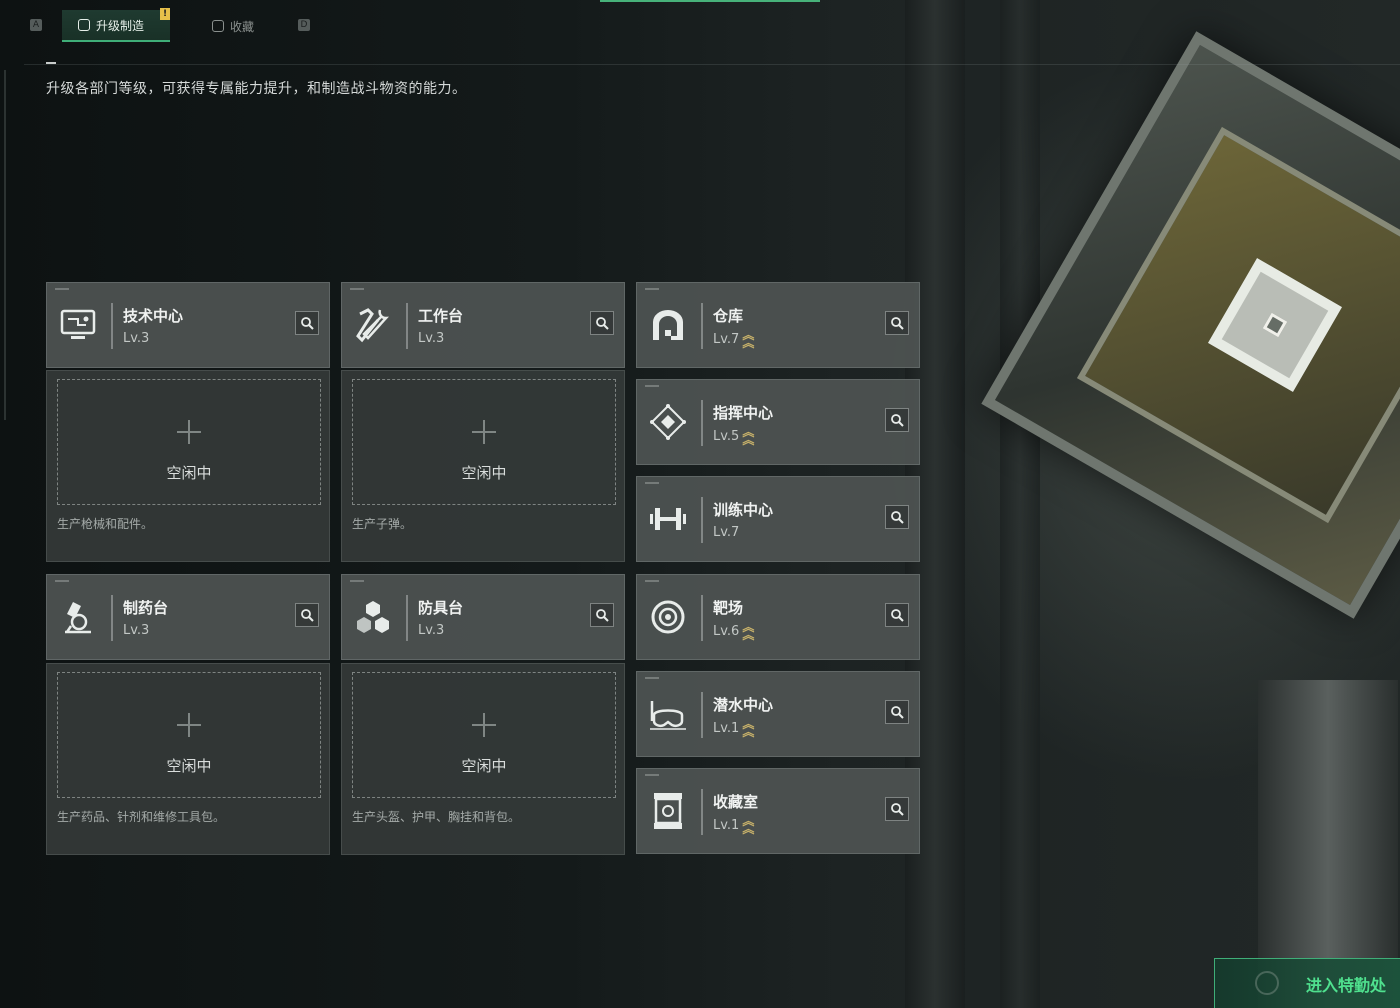 Image resolution: width=1400 pixels, height=1008 pixels. Describe the element at coordinates (728, 608) in the screenshot. I see `facility-name: 靶场` at that location.